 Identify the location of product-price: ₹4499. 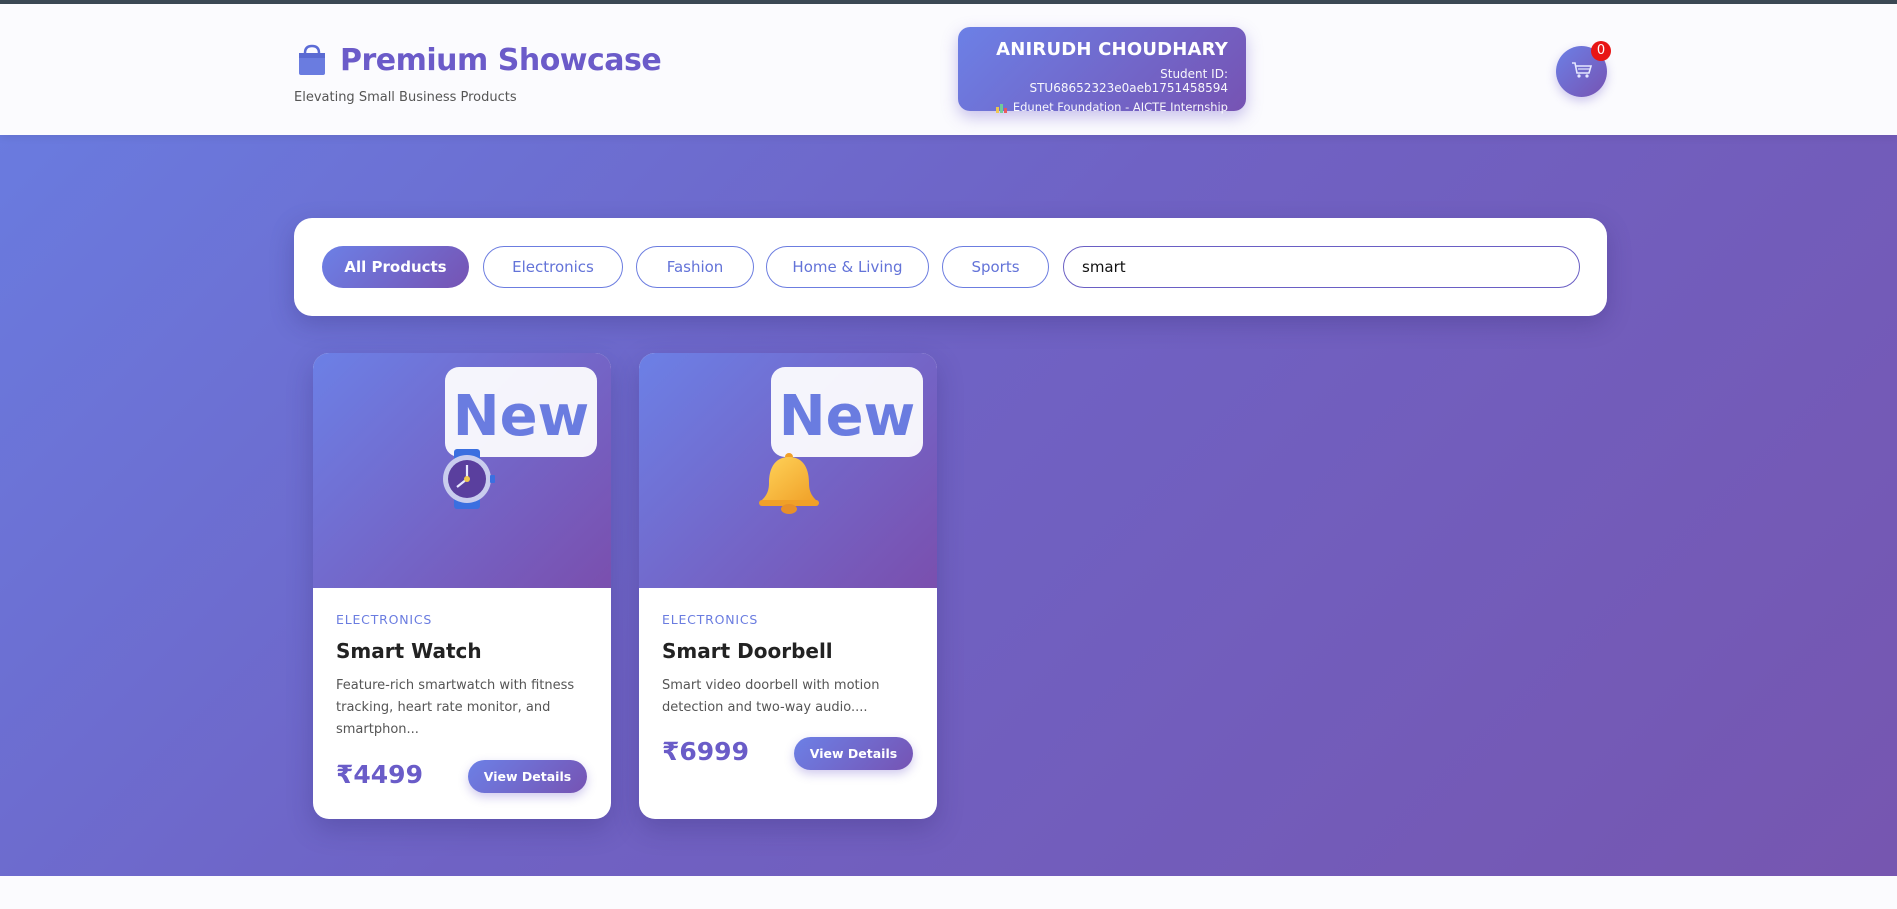
(379, 774).